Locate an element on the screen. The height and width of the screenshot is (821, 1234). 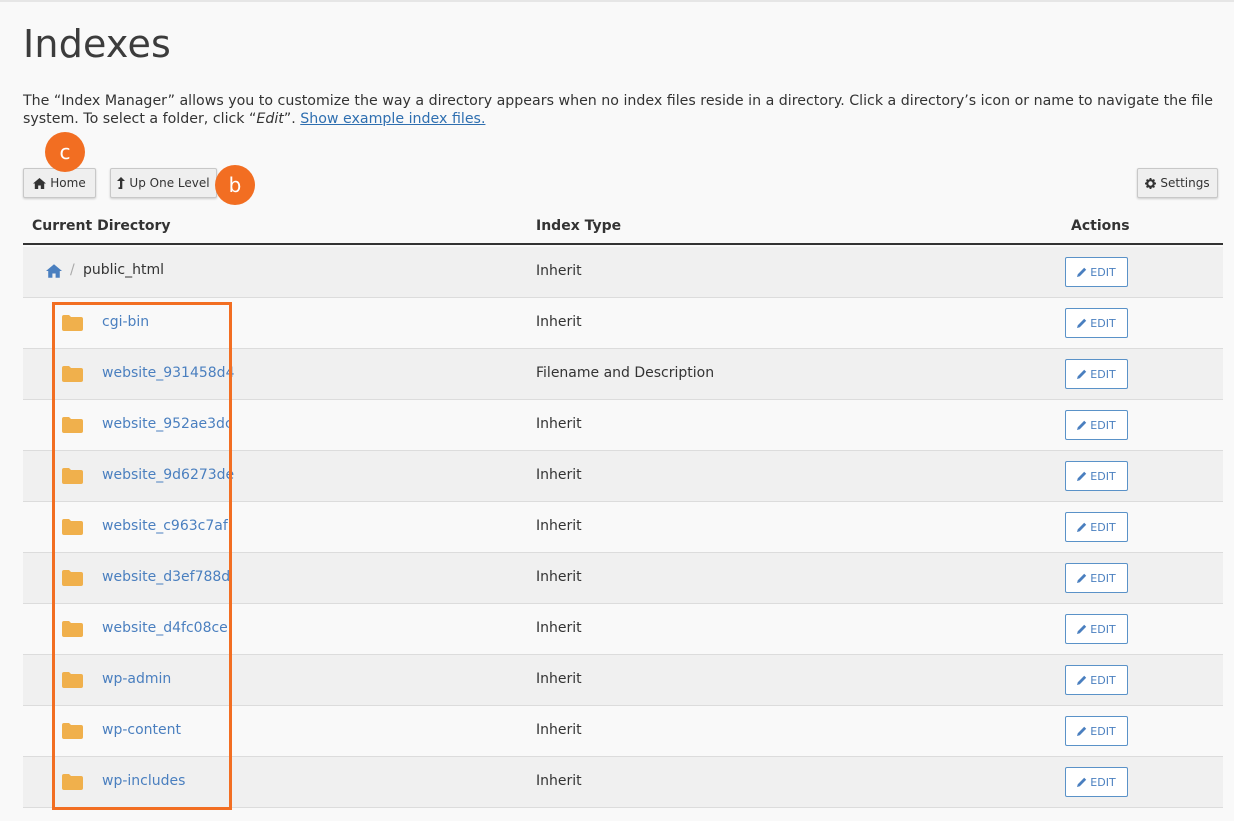
home-button-label: Home is located at coordinates (68, 183).